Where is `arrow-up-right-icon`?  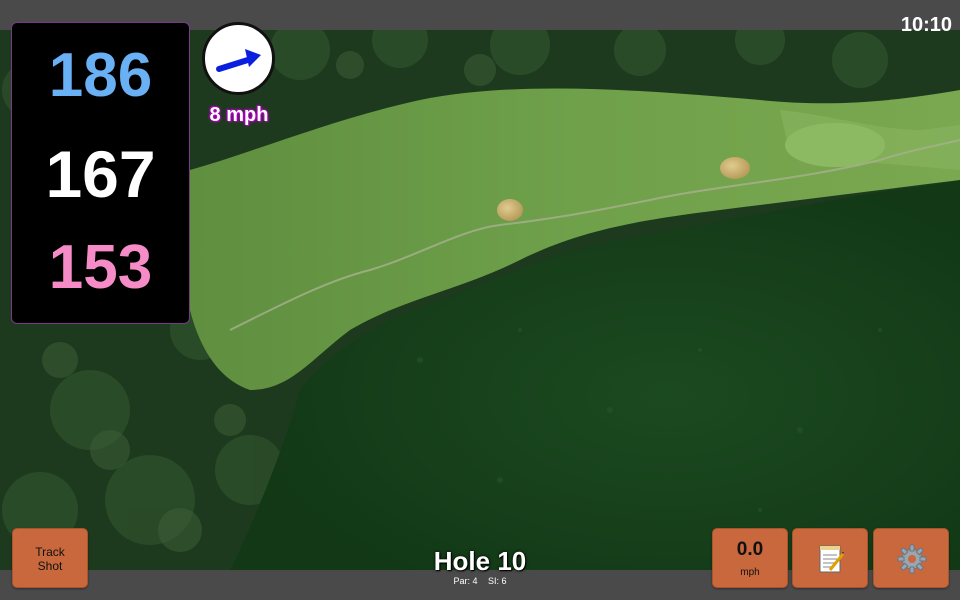 arrow-up-right-icon is located at coordinates (238, 60).